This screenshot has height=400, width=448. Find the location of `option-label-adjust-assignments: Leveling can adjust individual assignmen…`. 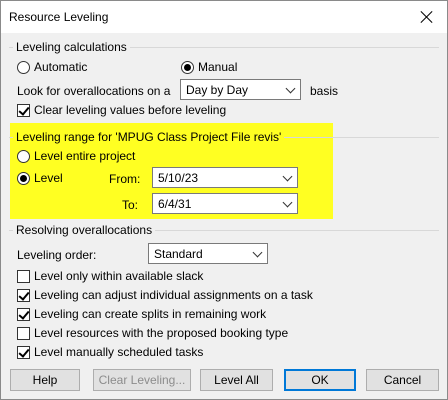

option-label-adjust-assignments: Leveling can adjust individual assignmen… is located at coordinates (173, 295).